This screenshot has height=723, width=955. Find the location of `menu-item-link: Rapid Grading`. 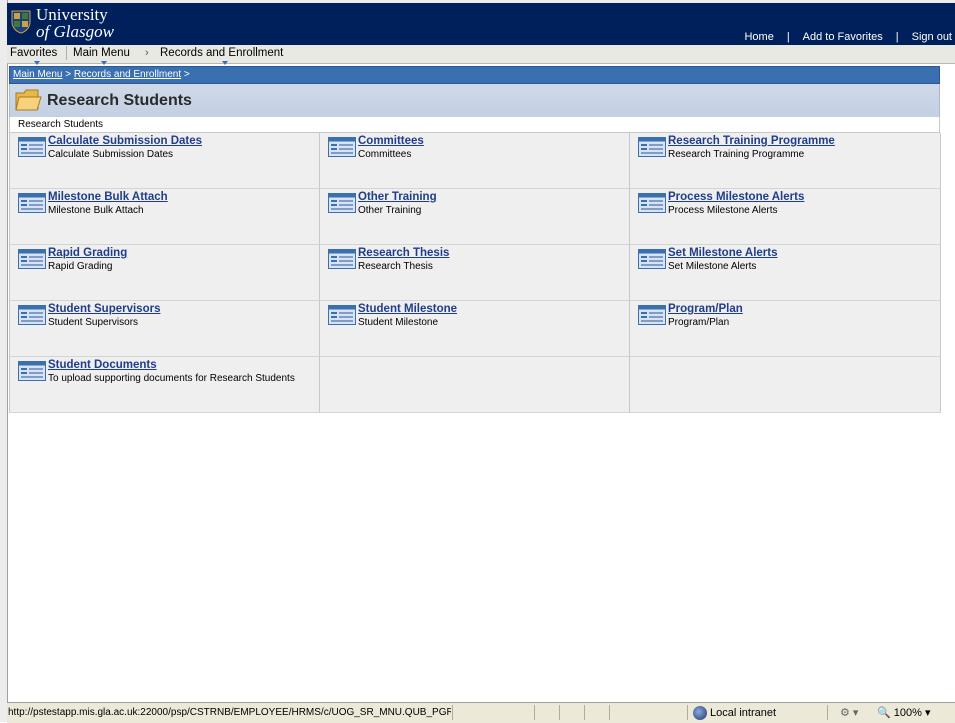

menu-item-link: Rapid Grading is located at coordinates (87, 253).